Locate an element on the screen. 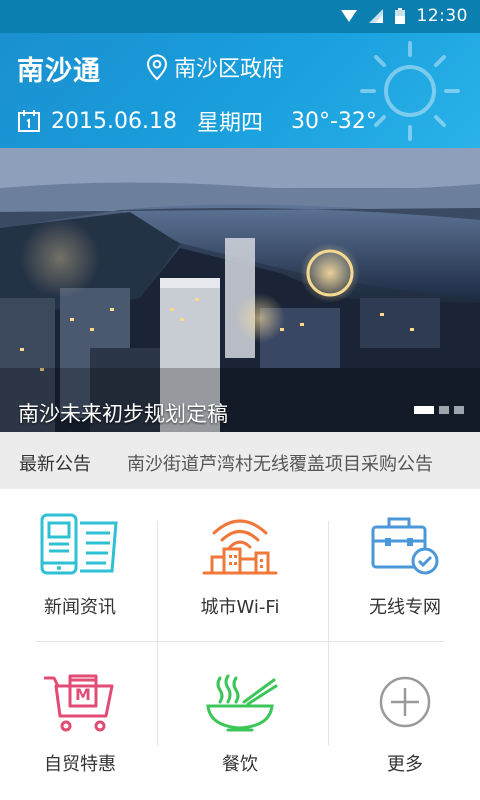  menu-wireless-network: 无线专网 is located at coordinates (402, 561).